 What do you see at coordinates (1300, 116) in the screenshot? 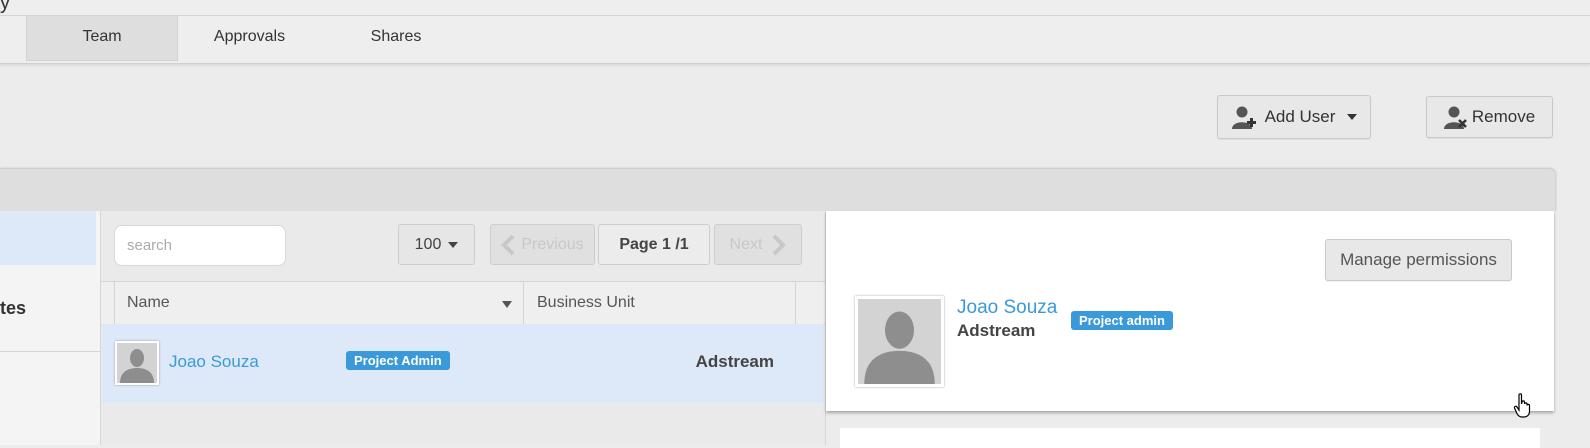
I see `add-user-label: Add User` at bounding box center [1300, 116].